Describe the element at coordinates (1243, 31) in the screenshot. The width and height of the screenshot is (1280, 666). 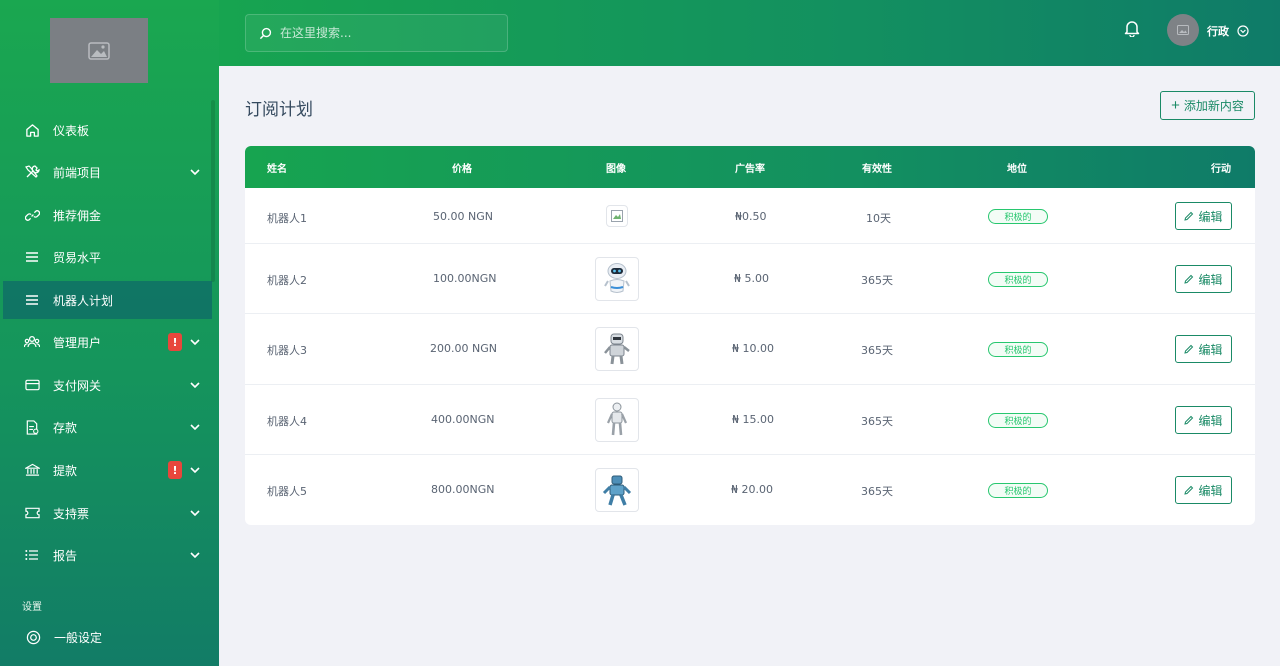
I see `chevron-down-circle-icon` at that location.